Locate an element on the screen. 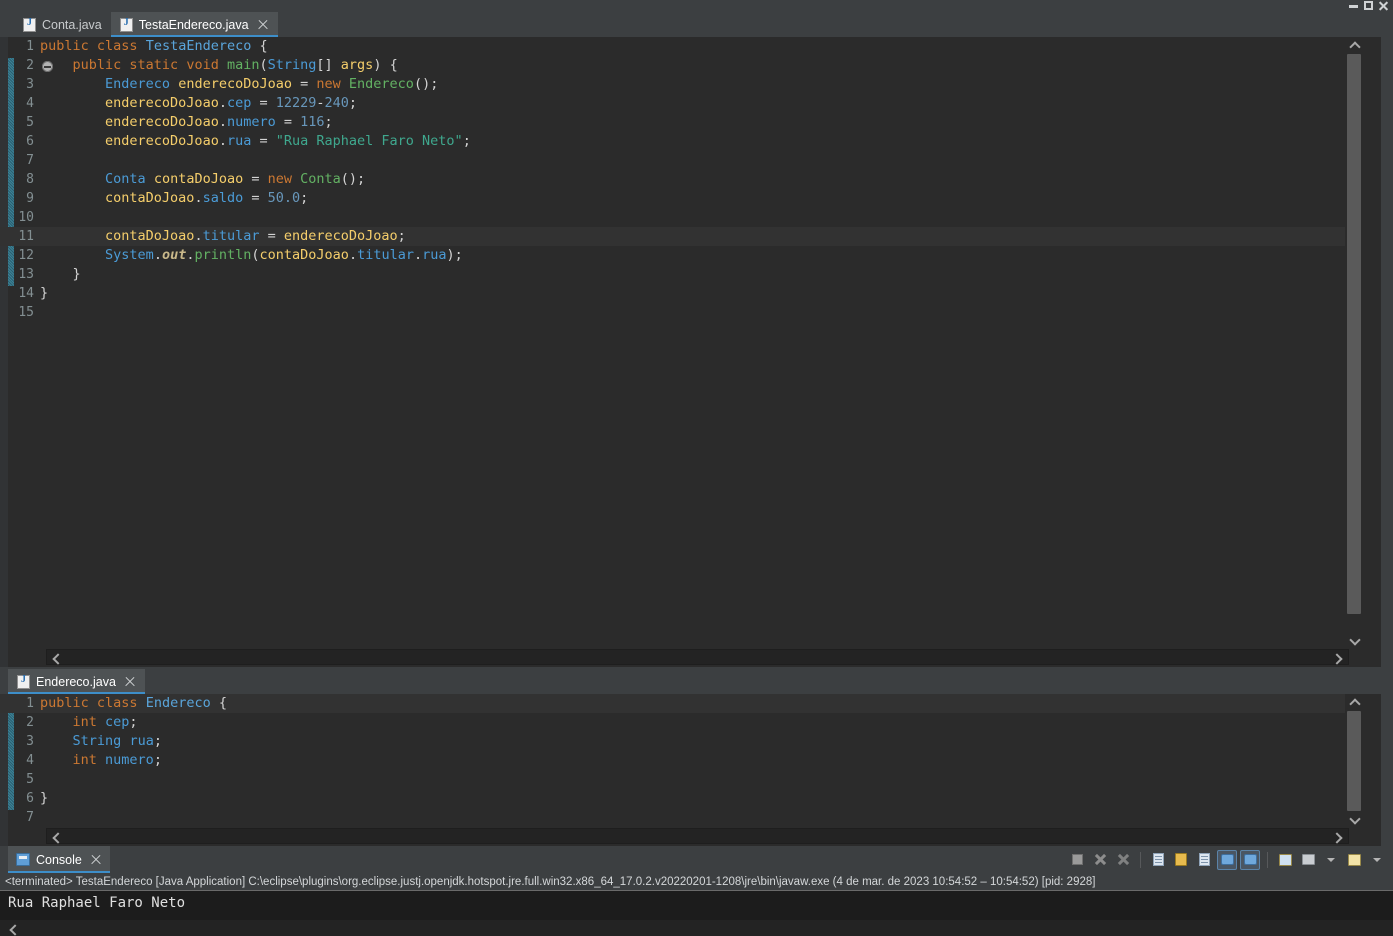  code-line: 4 int numero; is located at coordinates (681, 760).